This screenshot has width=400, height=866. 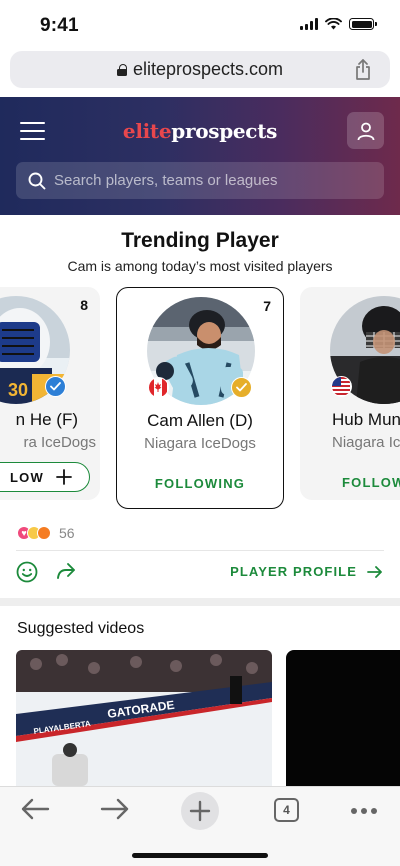 I want to click on logo: eliteprospects, so click(x=200, y=131).